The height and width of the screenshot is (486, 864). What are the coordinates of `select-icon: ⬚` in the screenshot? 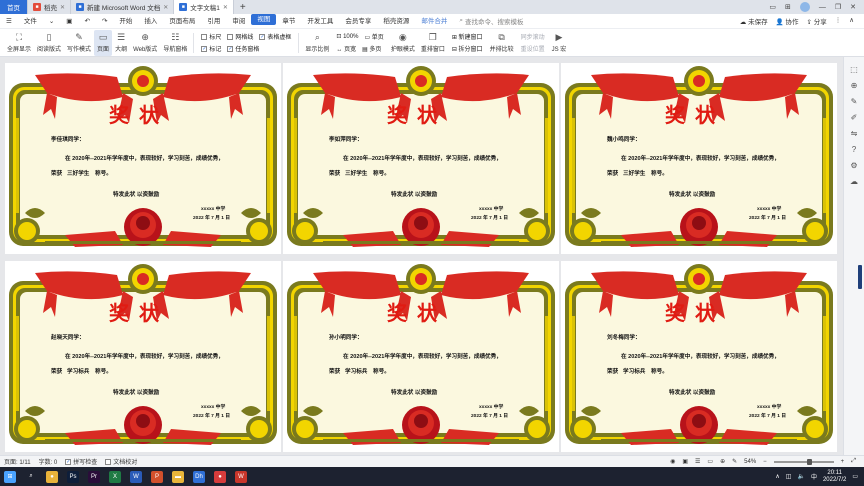 It's located at (854, 69).